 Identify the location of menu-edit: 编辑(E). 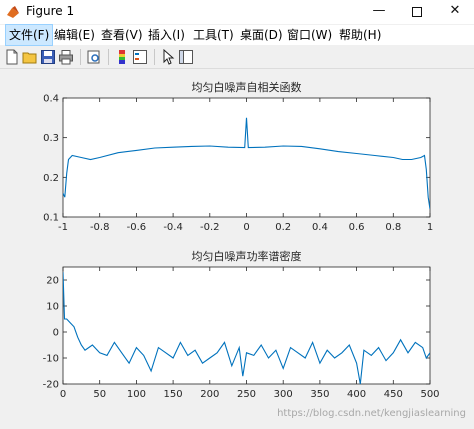
(74, 35).